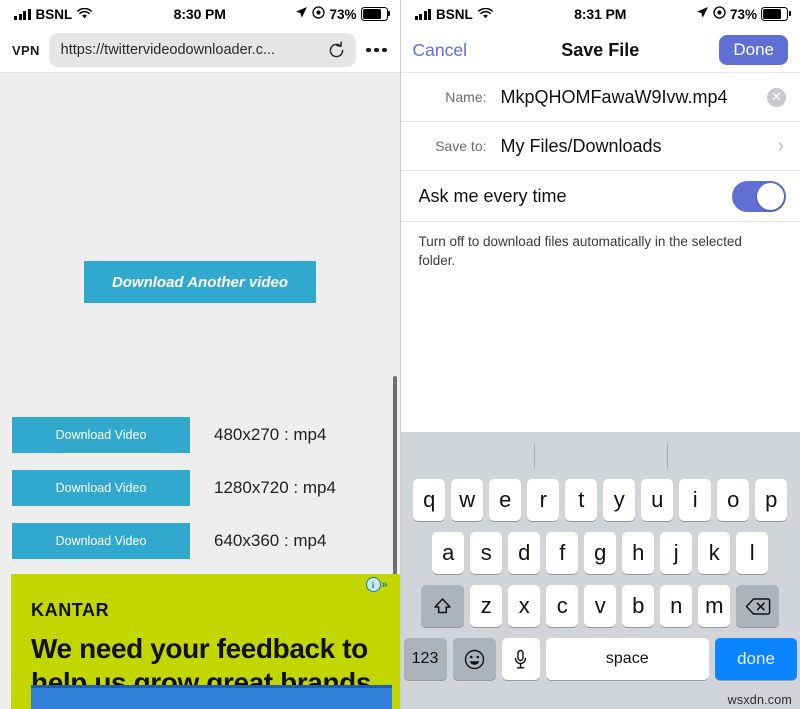 Image resolution: width=800 pixels, height=709 pixels. What do you see at coordinates (657, 500) in the screenshot?
I see `key-u: u` at bounding box center [657, 500].